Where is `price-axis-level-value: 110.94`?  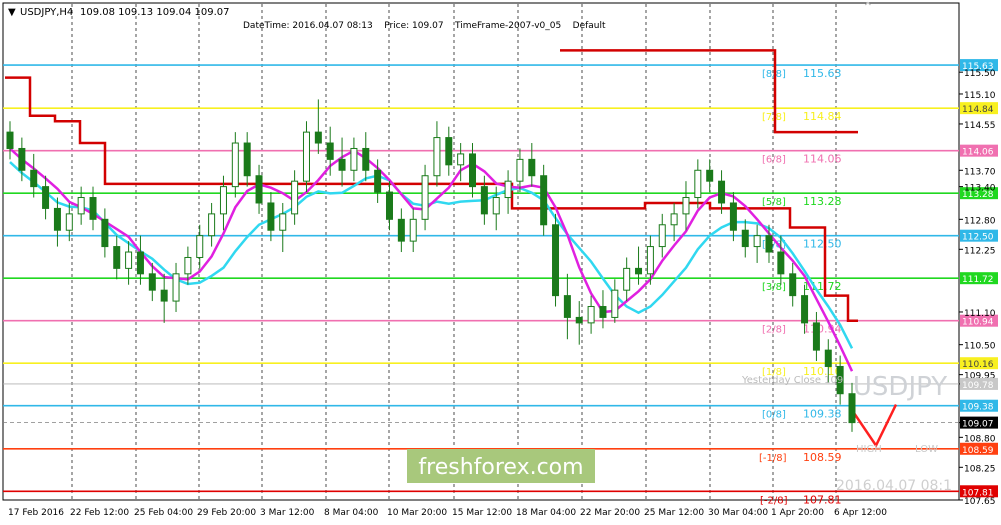
price-axis-level-value: 110.94 is located at coordinates (978, 323).